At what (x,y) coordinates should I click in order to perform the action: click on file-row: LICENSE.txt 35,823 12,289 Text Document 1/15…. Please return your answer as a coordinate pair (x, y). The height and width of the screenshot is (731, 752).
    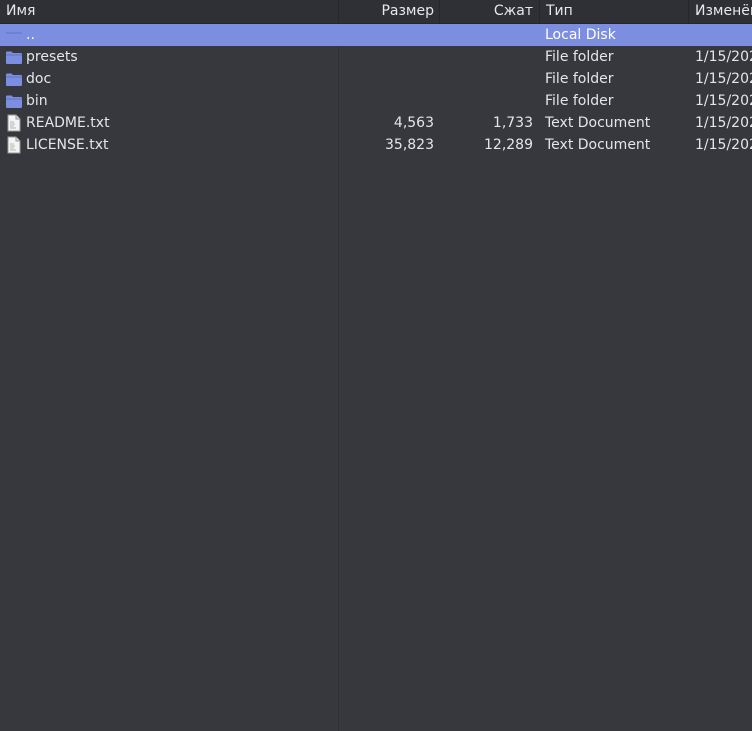
    Looking at the image, I should click on (376, 145).